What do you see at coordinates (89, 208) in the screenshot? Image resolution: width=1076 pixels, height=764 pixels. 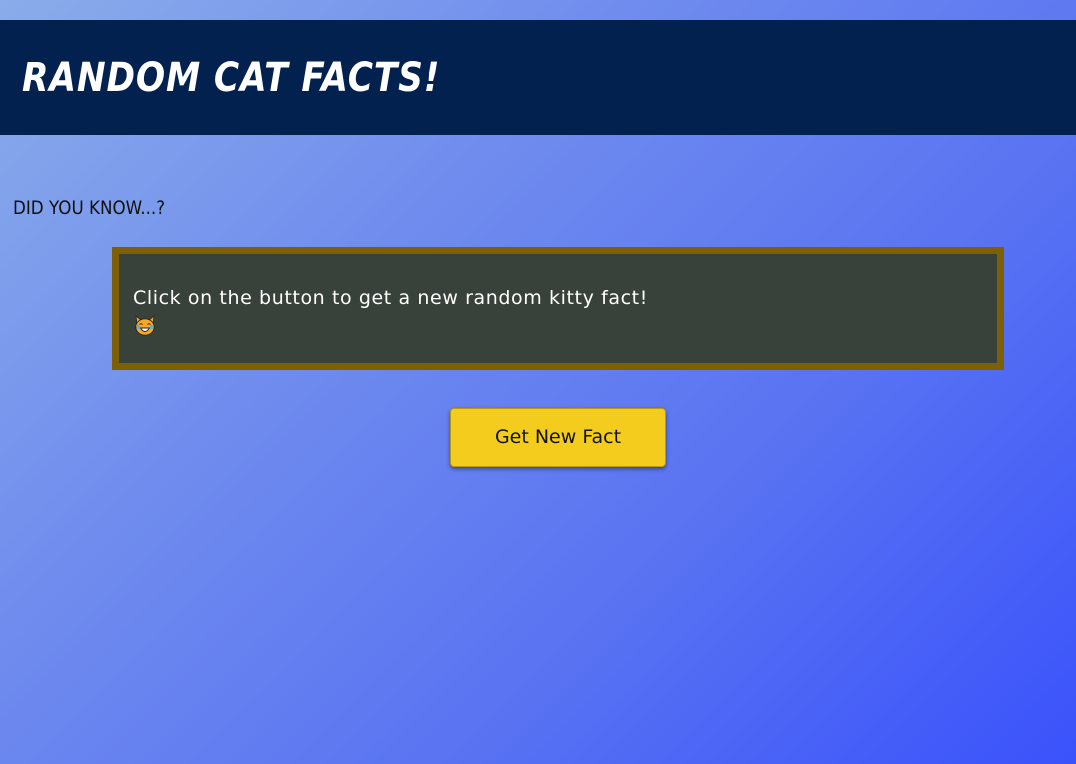 I see `section-heading: DID YOU KNOW...?` at bounding box center [89, 208].